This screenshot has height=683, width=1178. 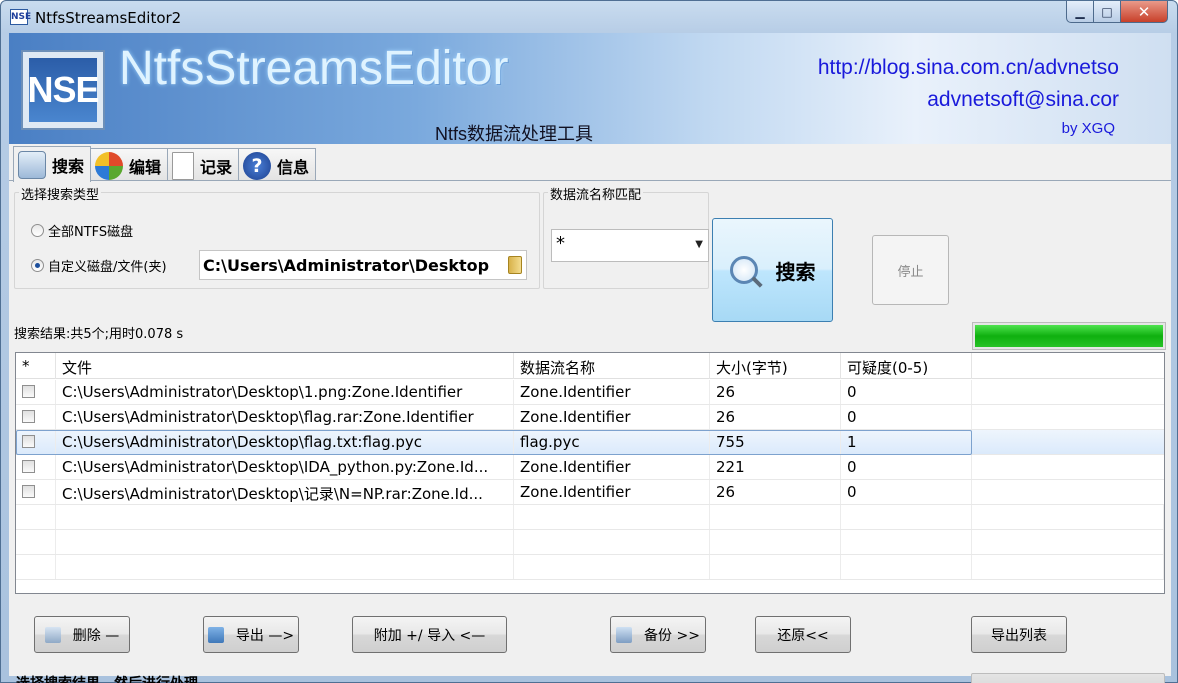 What do you see at coordinates (82, 230) in the screenshot?
I see `radio-all-ntfs: 全部NTFS磁盘` at bounding box center [82, 230].